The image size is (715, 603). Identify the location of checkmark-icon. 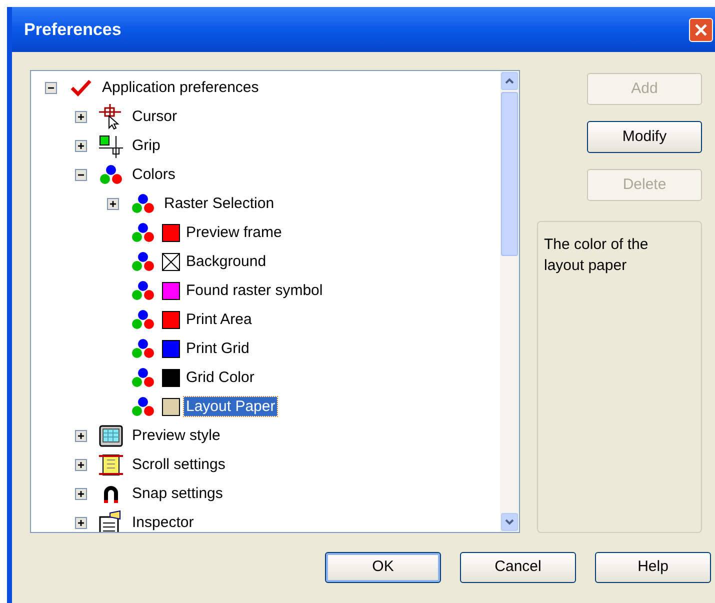
(81, 87).